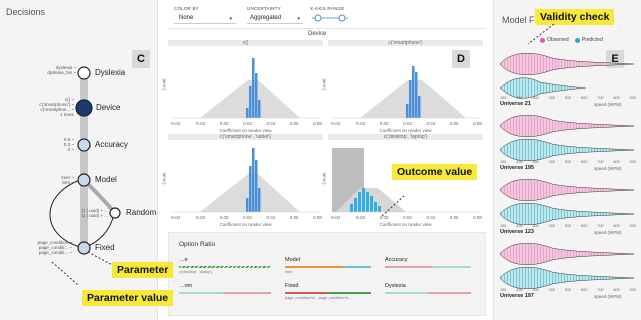 This screenshot has height=320, width=641. What do you see at coordinates (84, 145) in the screenshot?
I see `node-accuracy` at bounding box center [84, 145].